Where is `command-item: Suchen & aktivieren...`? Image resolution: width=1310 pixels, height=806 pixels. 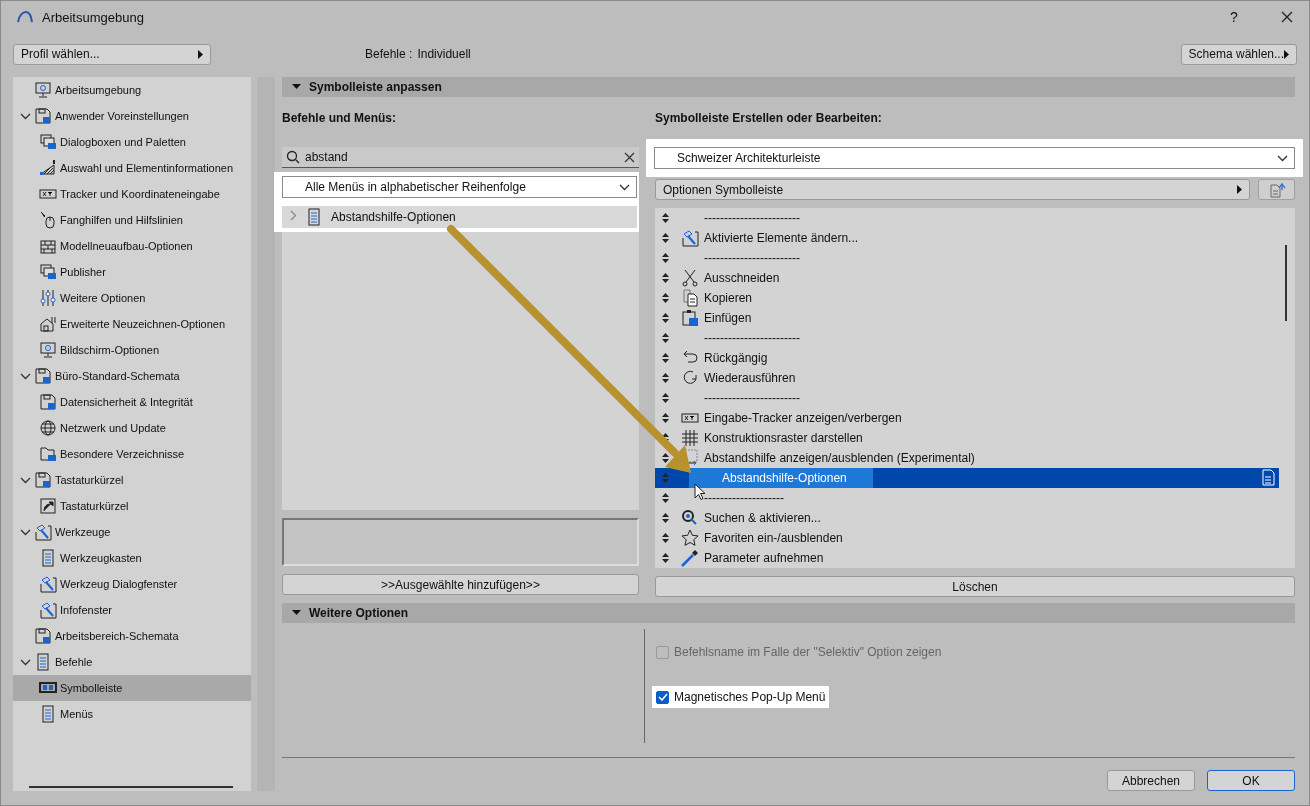
command-item: Suchen & aktivieren... is located at coordinates (762, 518).